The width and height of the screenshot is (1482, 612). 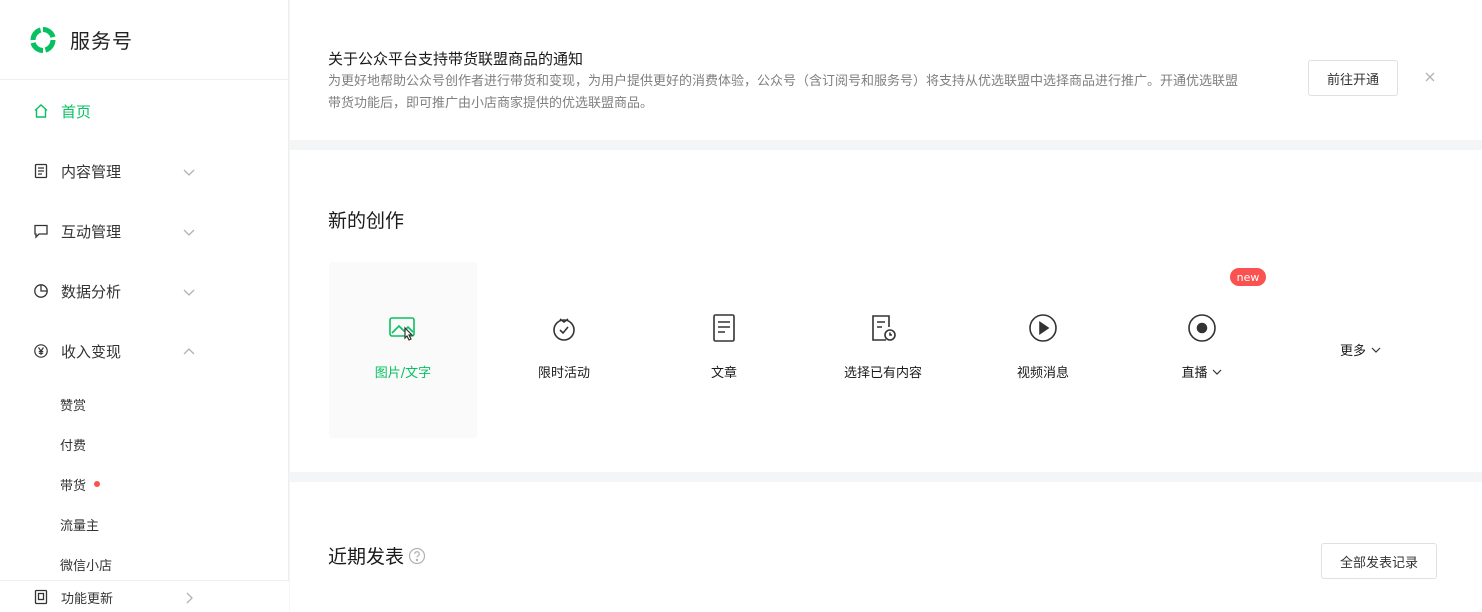 I want to click on sidebar-item-label: 内容管理, so click(x=91, y=171).